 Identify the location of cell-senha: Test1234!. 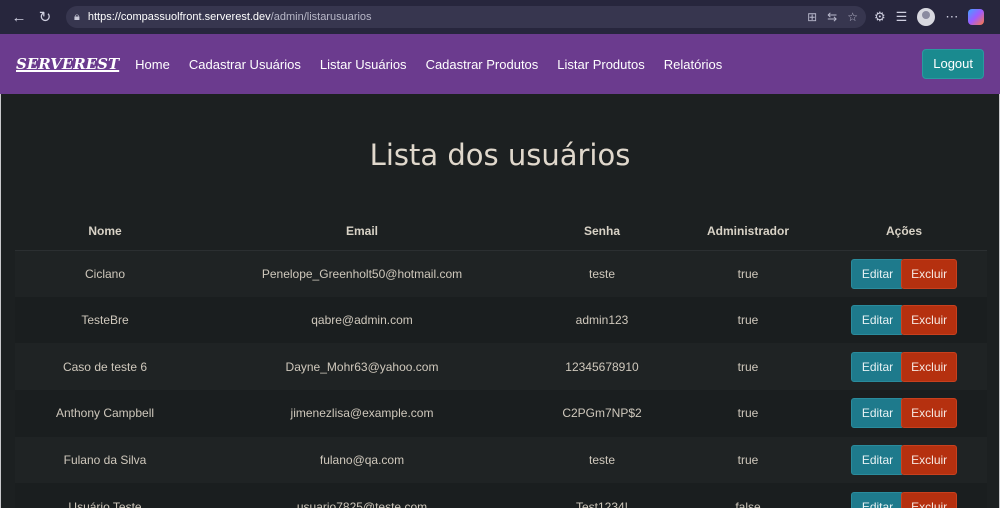
(602, 495).